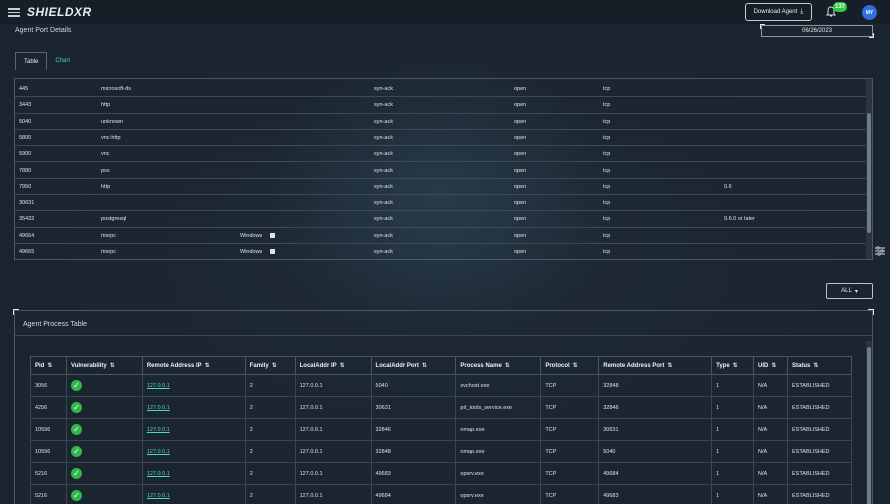  Describe the element at coordinates (62, 61) in the screenshot. I see `tab-chart: Chart` at that location.